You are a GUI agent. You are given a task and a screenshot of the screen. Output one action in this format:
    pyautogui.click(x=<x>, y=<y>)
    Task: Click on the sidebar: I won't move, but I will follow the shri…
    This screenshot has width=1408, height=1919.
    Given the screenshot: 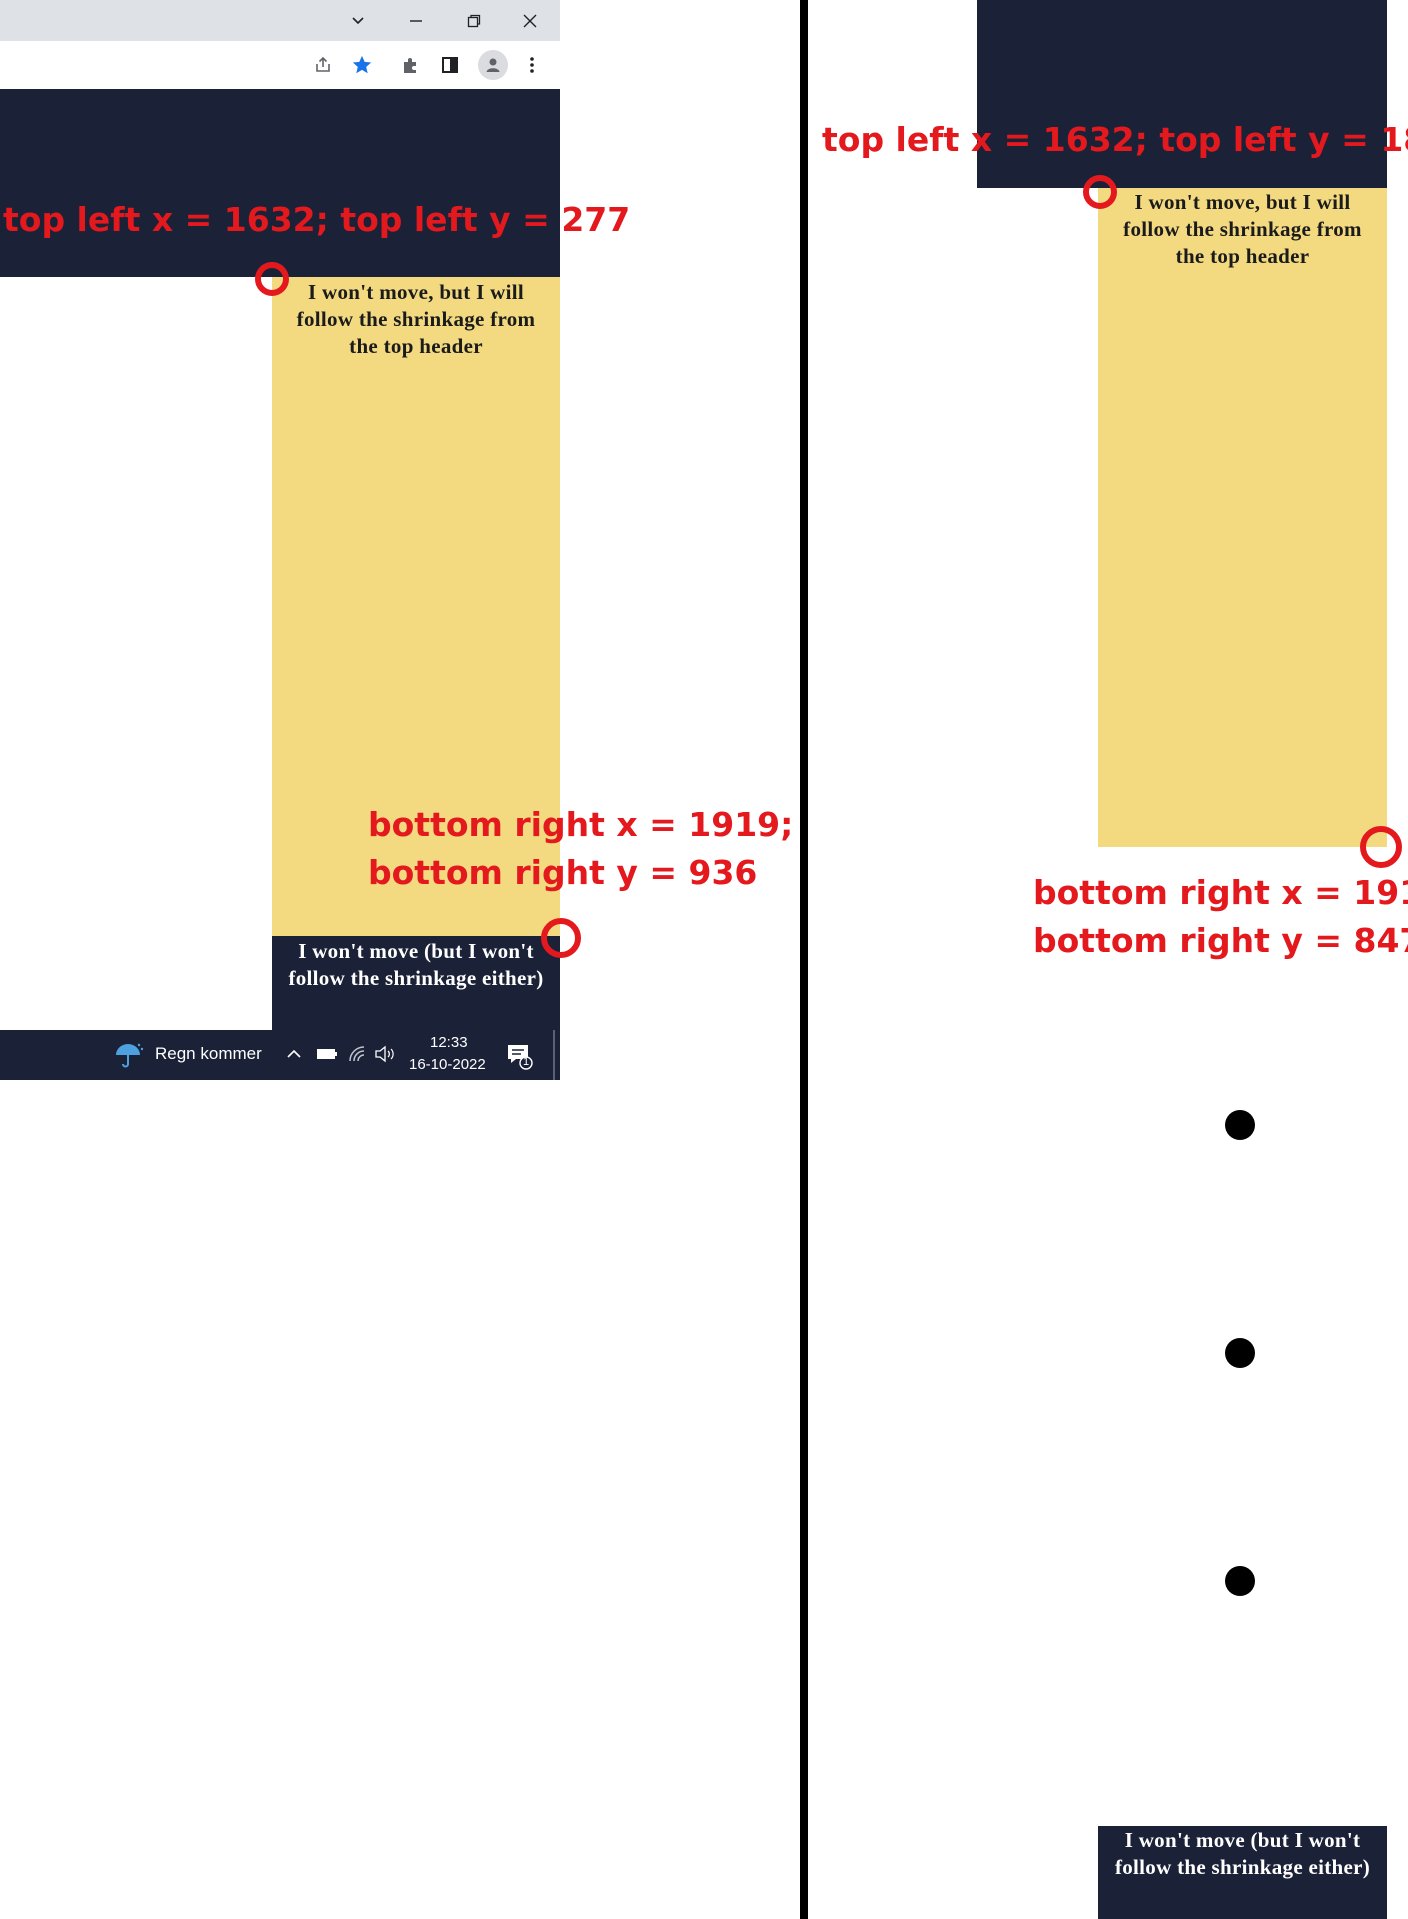 What is the action you would take?
    pyautogui.click(x=1242, y=517)
    